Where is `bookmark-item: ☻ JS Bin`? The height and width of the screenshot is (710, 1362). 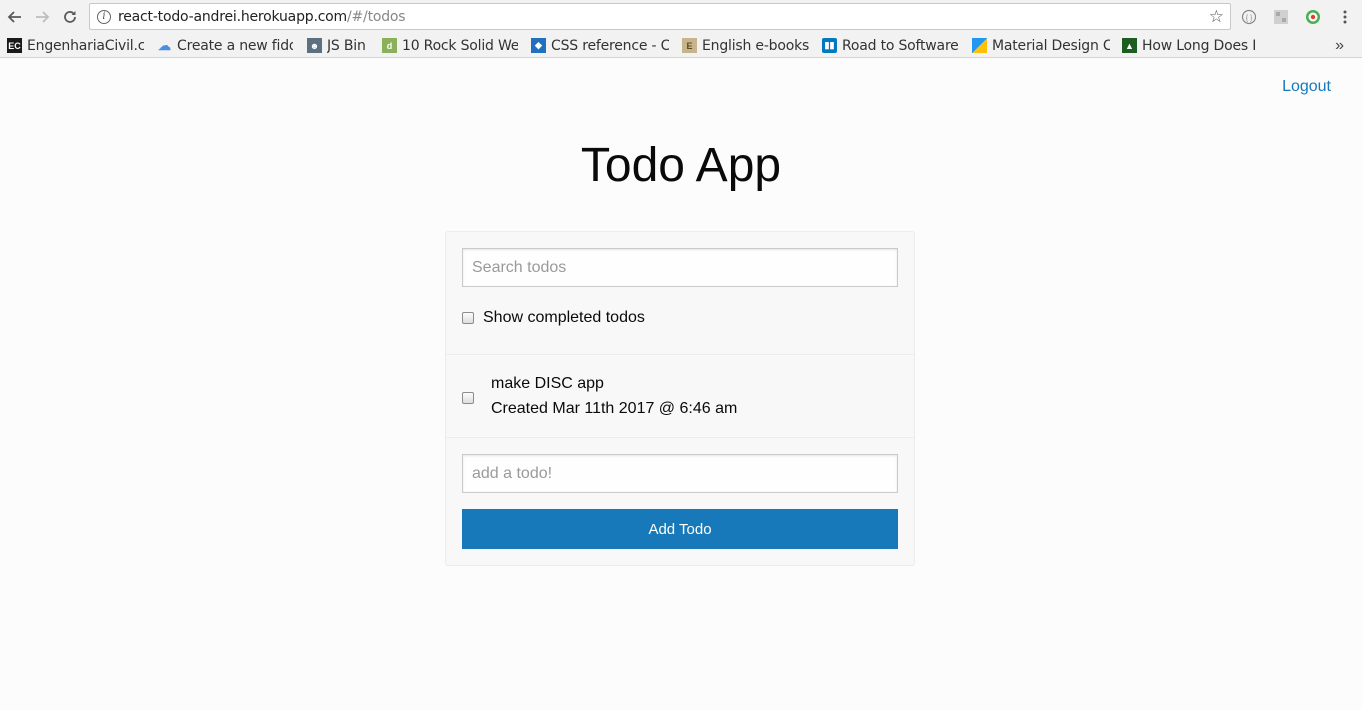 bookmark-item: ☻ JS Bin is located at coordinates (339, 45).